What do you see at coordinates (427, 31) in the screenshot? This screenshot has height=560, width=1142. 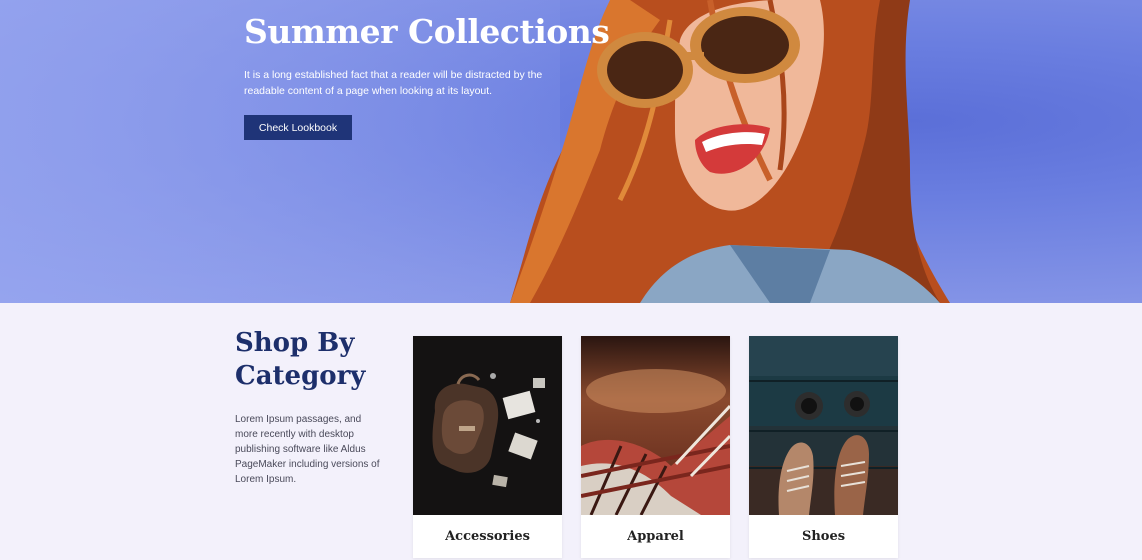 I see `hero-title: Summer Collections` at bounding box center [427, 31].